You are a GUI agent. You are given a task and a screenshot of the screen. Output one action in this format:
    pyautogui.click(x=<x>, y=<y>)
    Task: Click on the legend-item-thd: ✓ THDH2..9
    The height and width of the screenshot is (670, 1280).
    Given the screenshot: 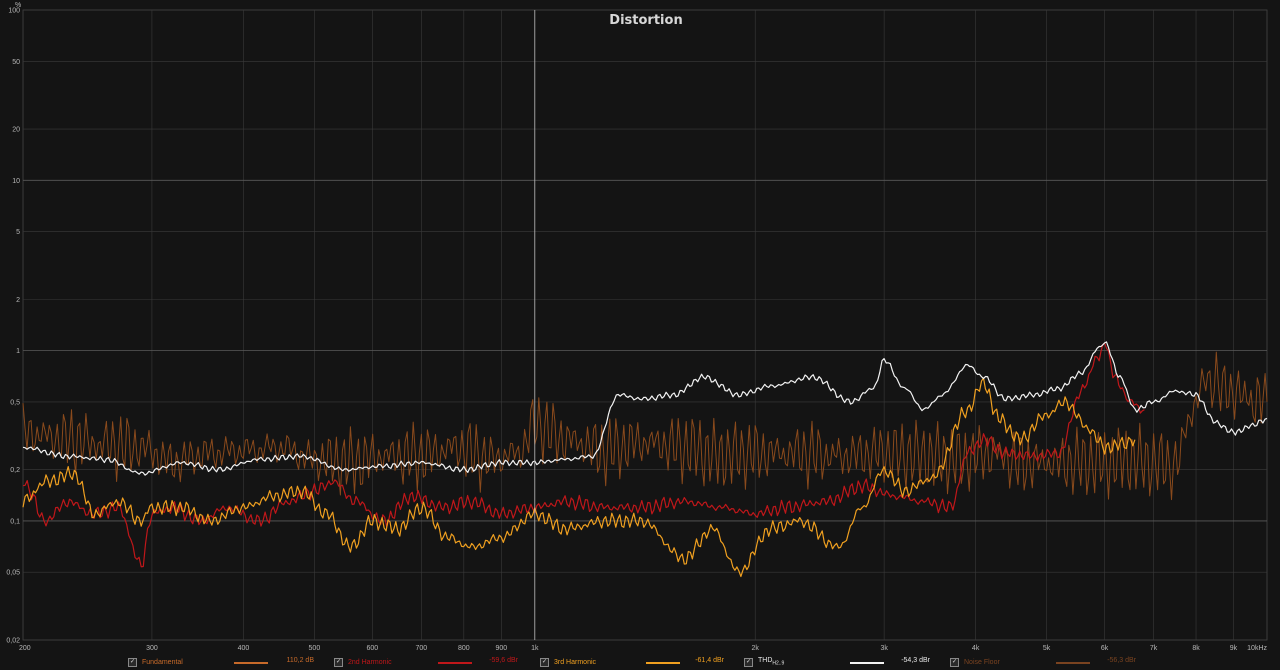 What is the action you would take?
    pyautogui.click(x=764, y=662)
    